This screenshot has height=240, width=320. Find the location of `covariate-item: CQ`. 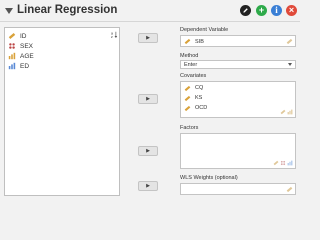

covariate-item: CQ is located at coordinates (193, 88).